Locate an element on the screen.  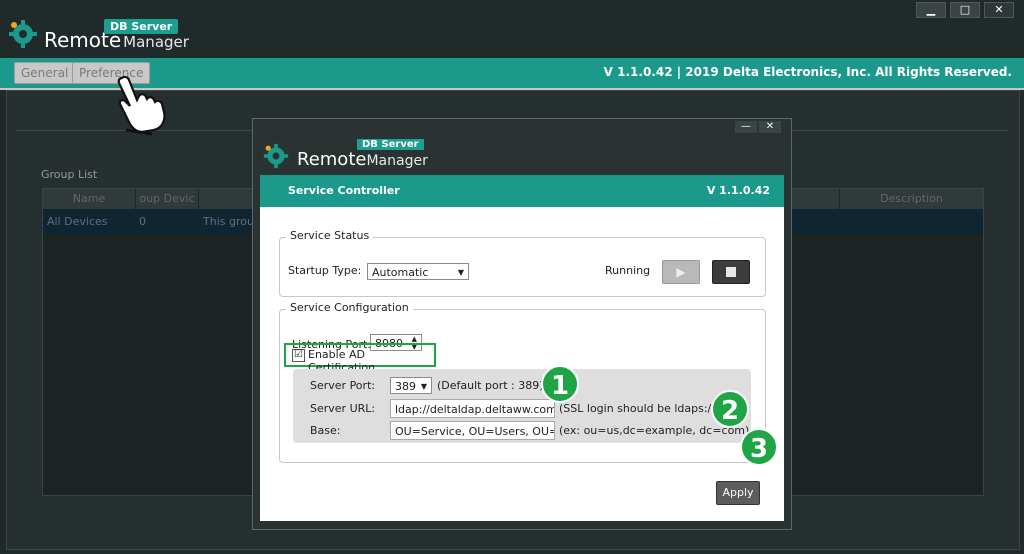
service-status-text: Running is located at coordinates (628, 270).